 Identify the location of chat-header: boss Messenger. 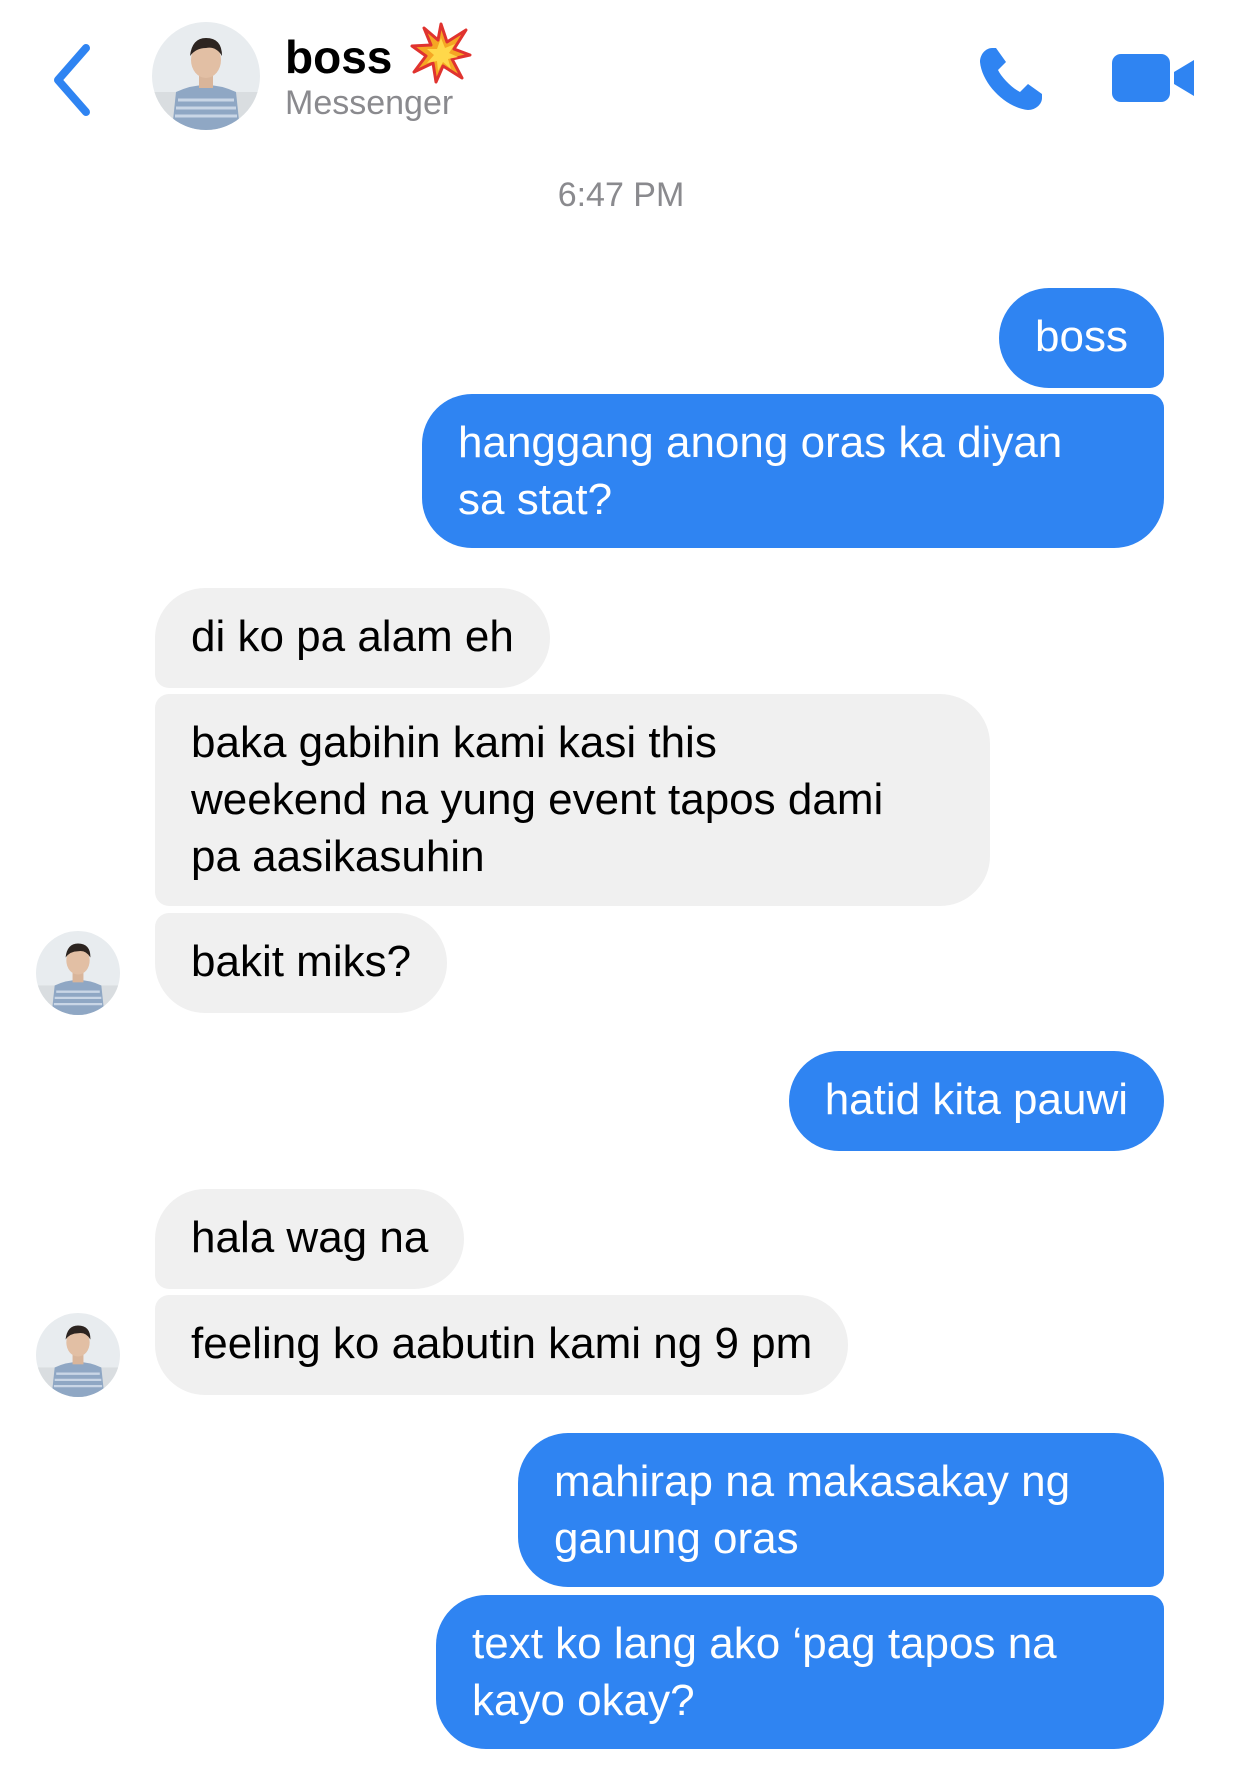
(621, 75).